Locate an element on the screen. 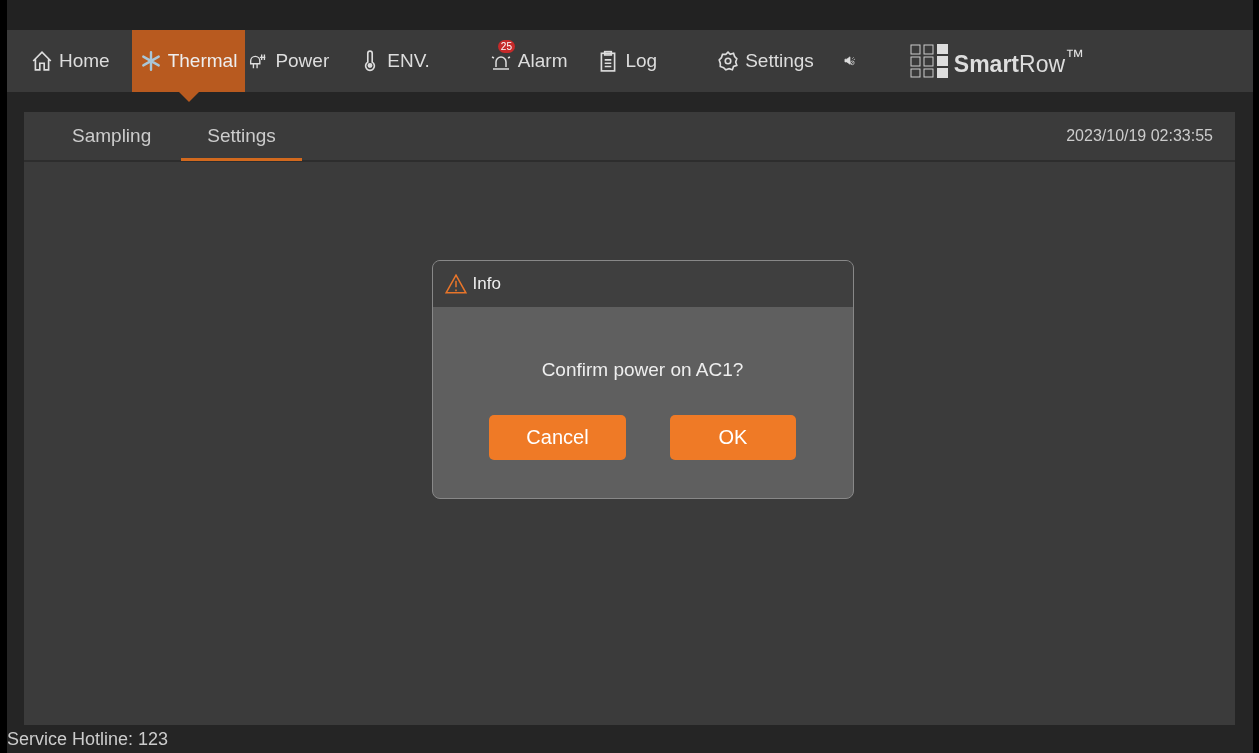 This screenshot has height=753, width=1259. nav-tab: ENV. is located at coordinates (394, 61).